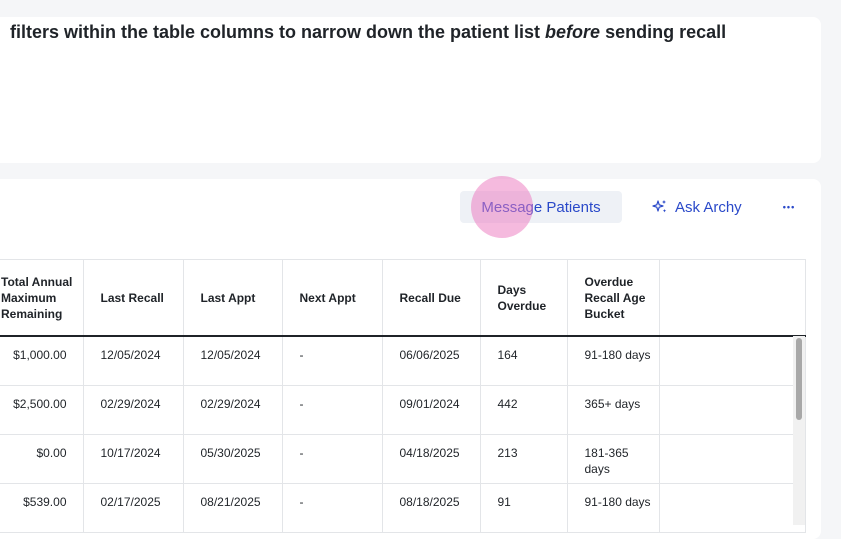 The width and height of the screenshot is (841, 539). Describe the element at coordinates (233, 298) in the screenshot. I see `column-header-last-appt: Last Appt` at that location.